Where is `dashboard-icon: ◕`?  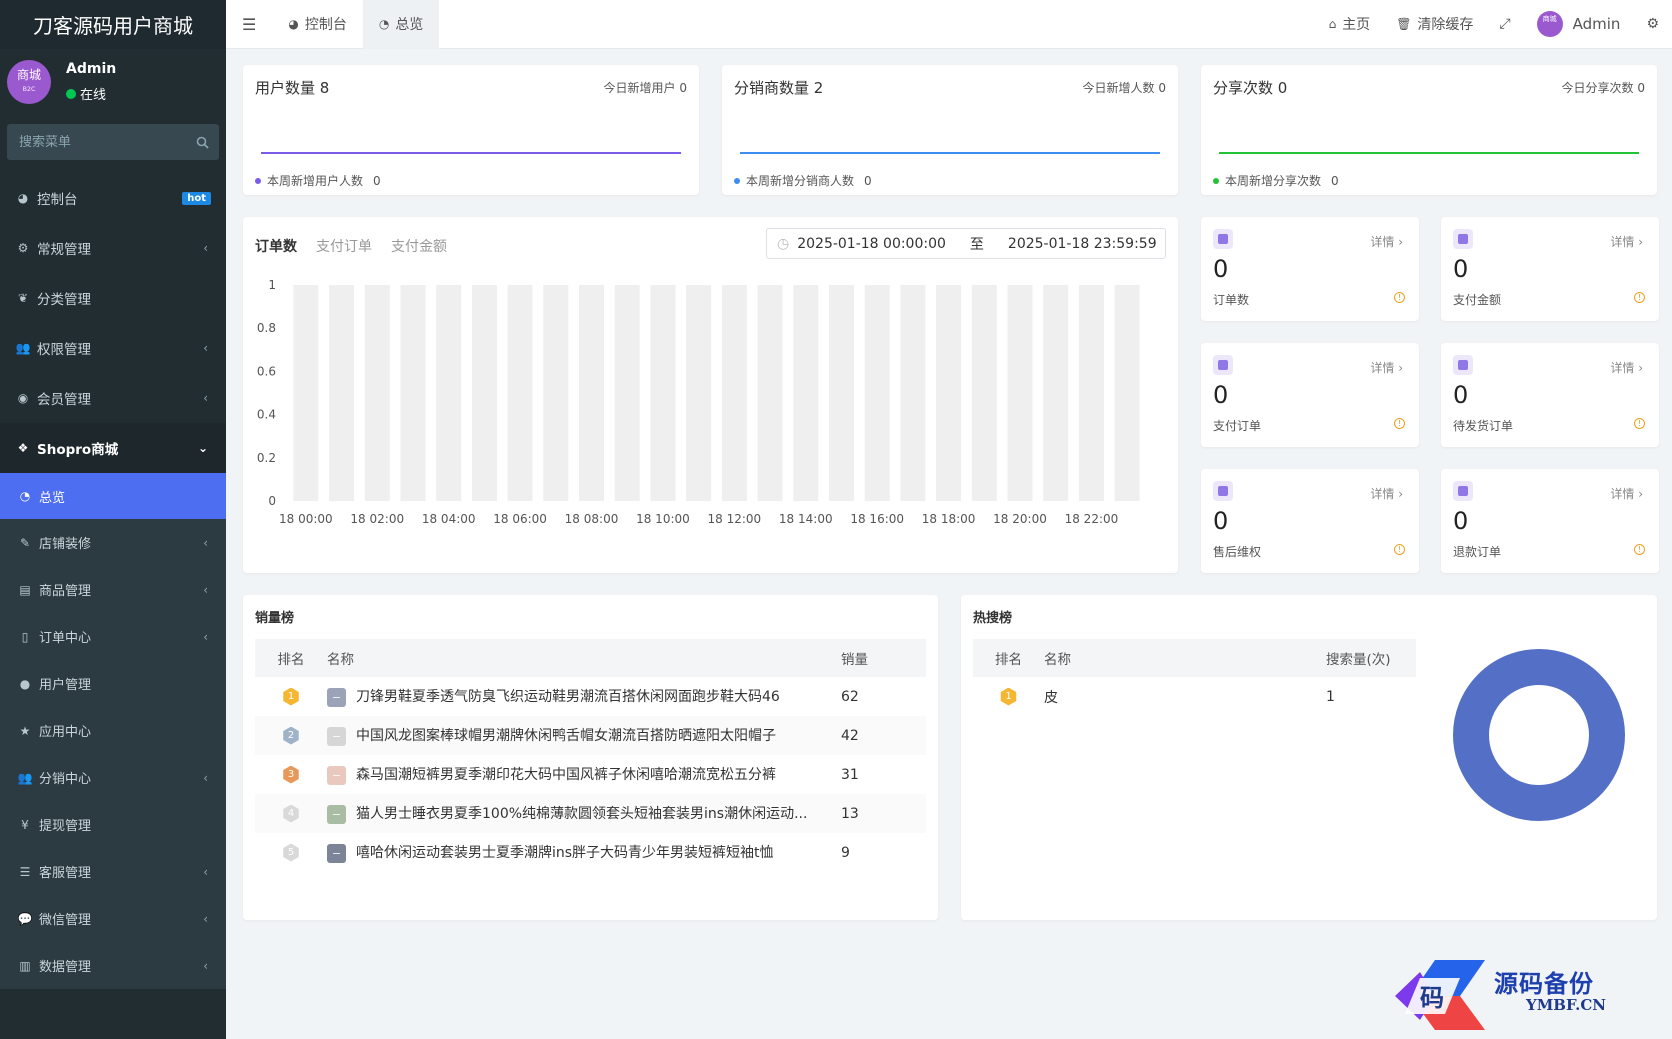 dashboard-icon: ◕ is located at coordinates (293, 24).